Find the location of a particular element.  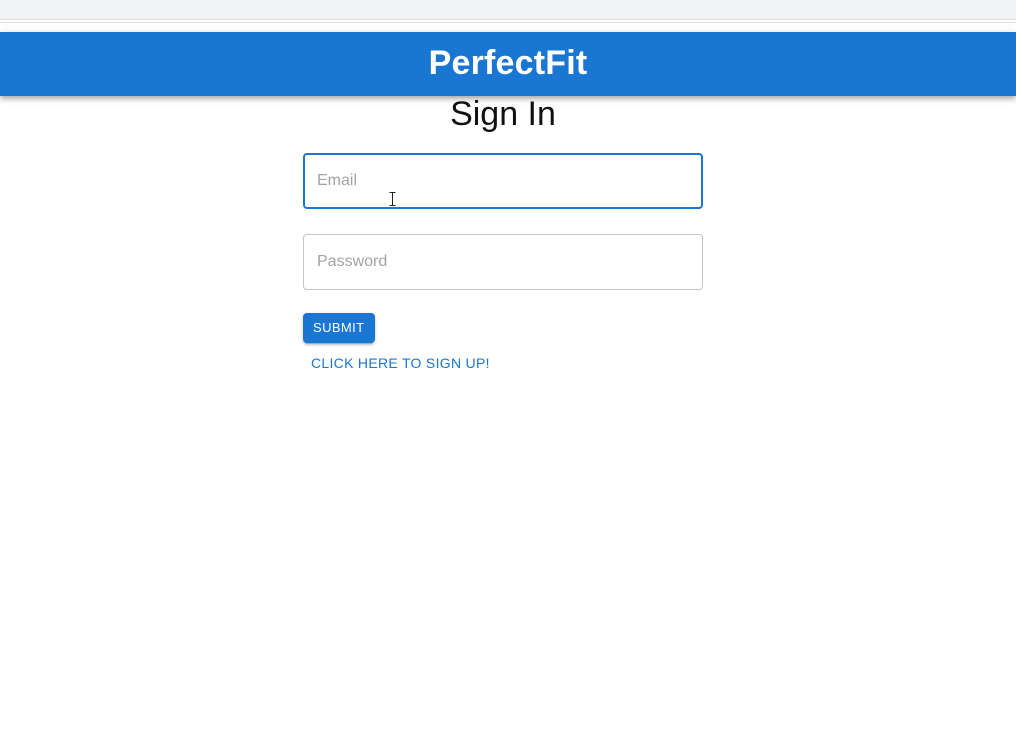

browser-chrome-divider is located at coordinates (508, 22).